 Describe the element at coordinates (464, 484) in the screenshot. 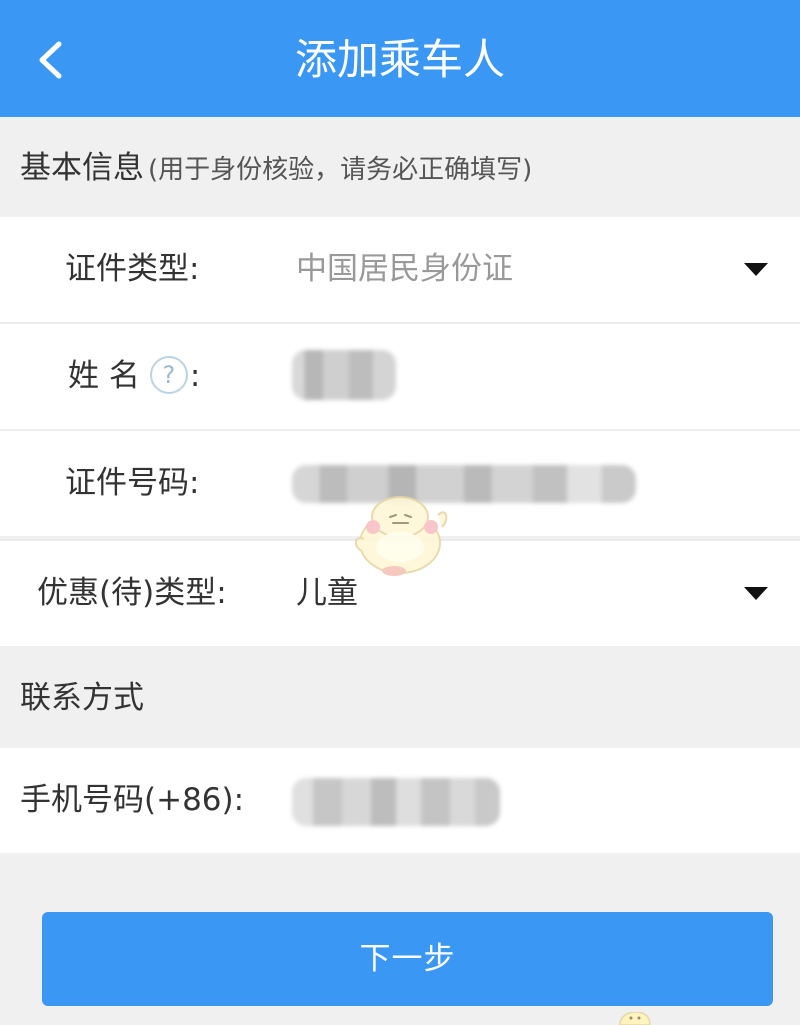

I see `id-number-input` at that location.